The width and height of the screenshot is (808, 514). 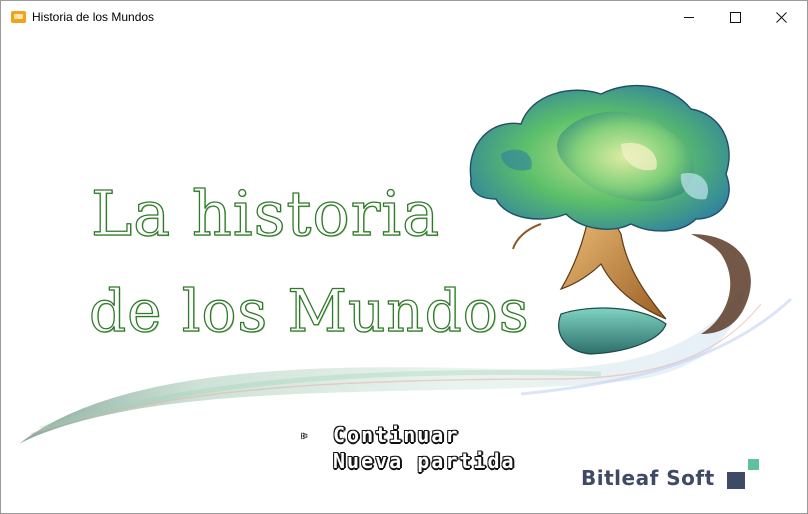 I want to click on close-button, so click(x=781, y=17).